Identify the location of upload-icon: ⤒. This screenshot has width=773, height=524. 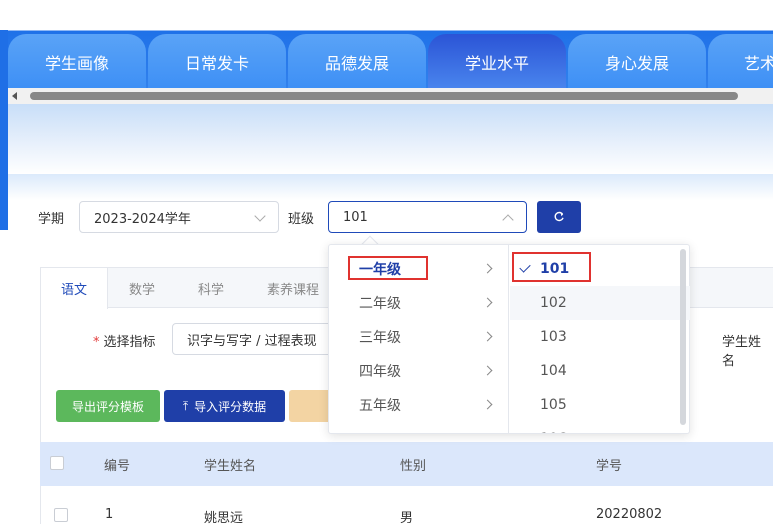
(185, 405).